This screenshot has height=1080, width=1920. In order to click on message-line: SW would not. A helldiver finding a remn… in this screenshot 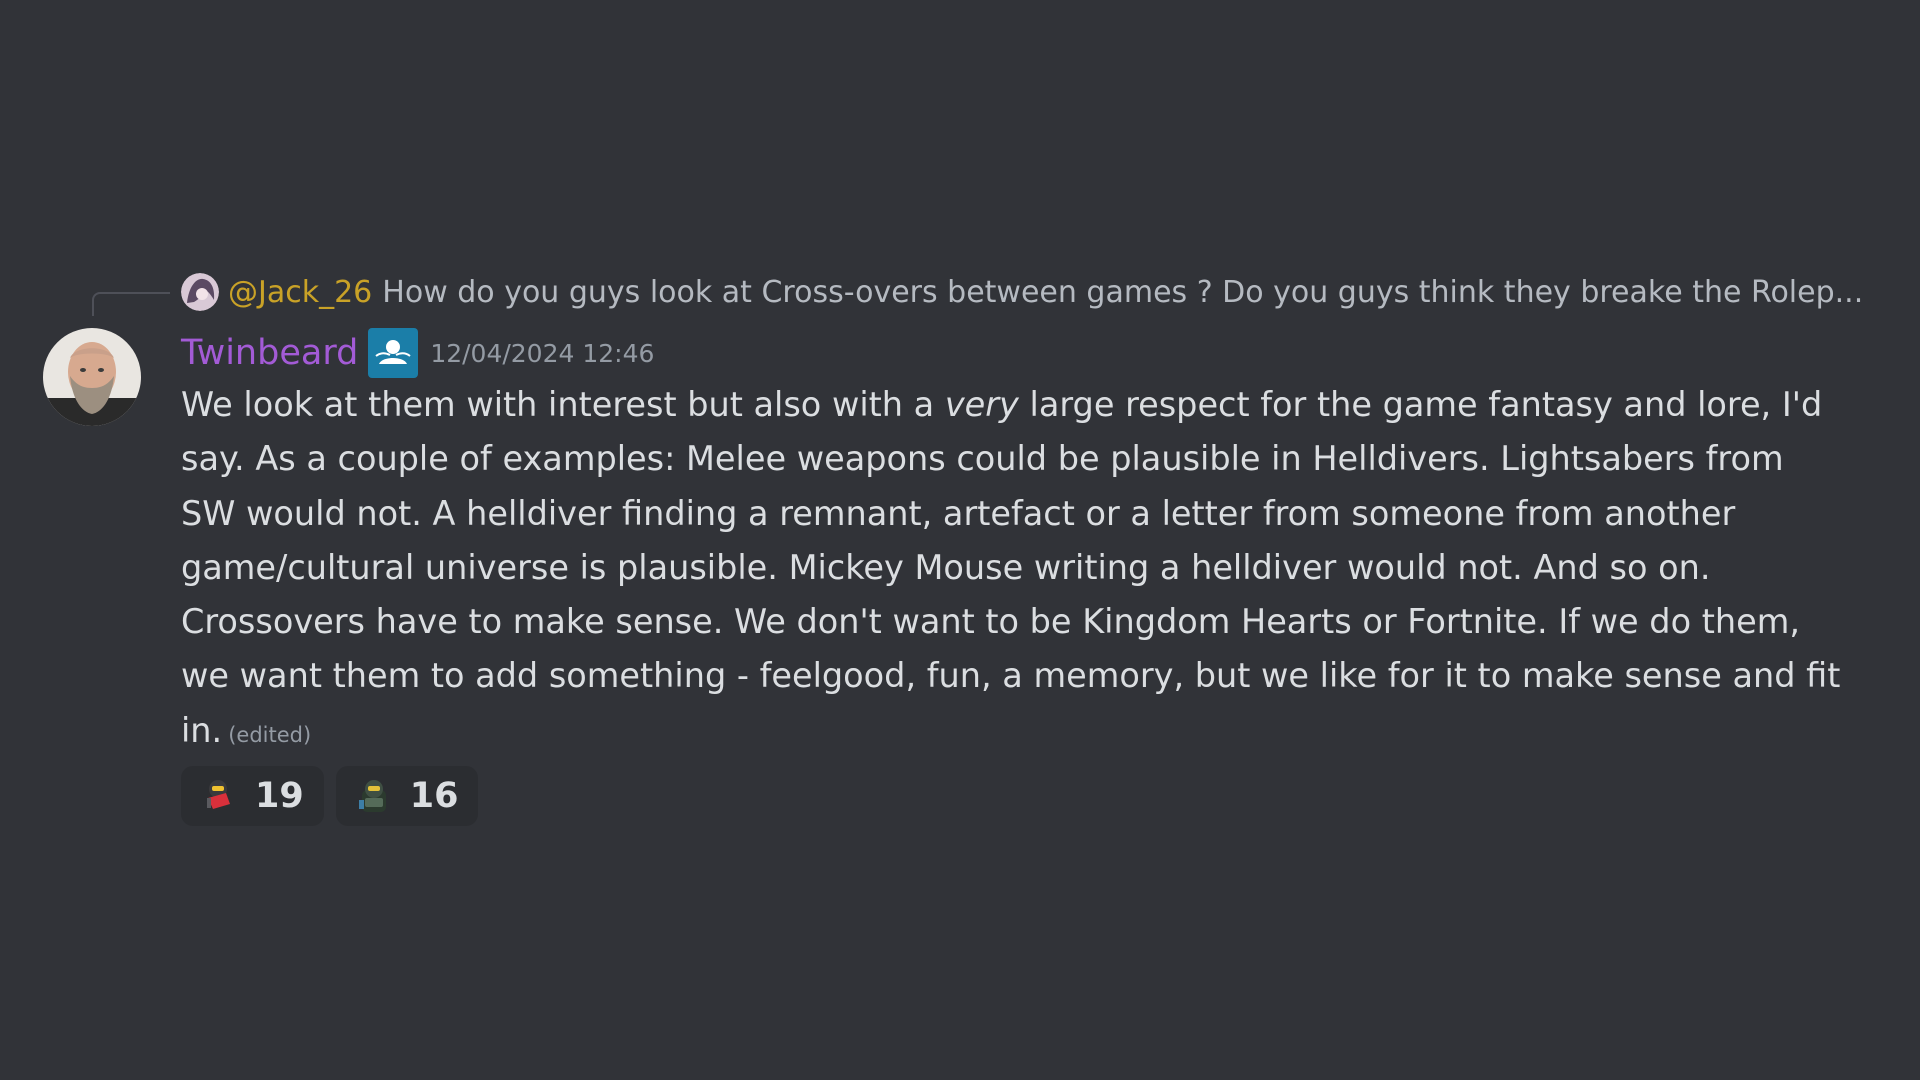, I will do `click(958, 513)`.